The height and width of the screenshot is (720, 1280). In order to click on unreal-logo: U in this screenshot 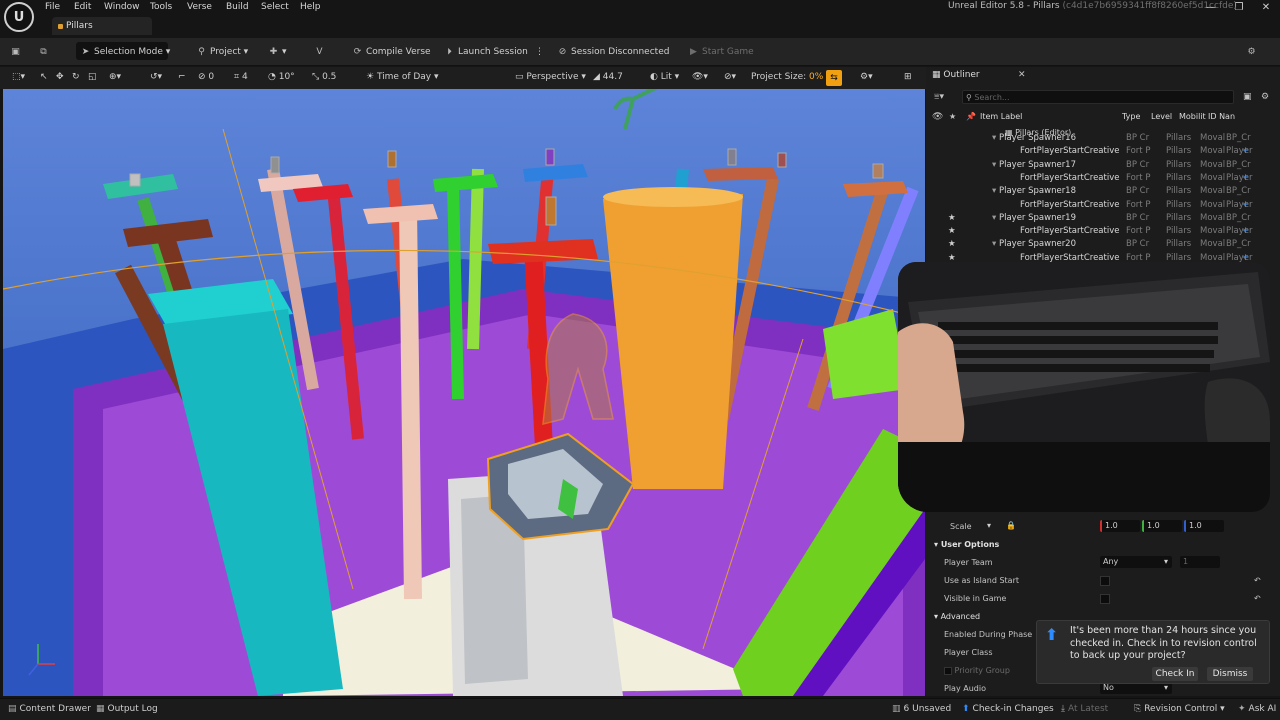, I will do `click(19, 17)`.